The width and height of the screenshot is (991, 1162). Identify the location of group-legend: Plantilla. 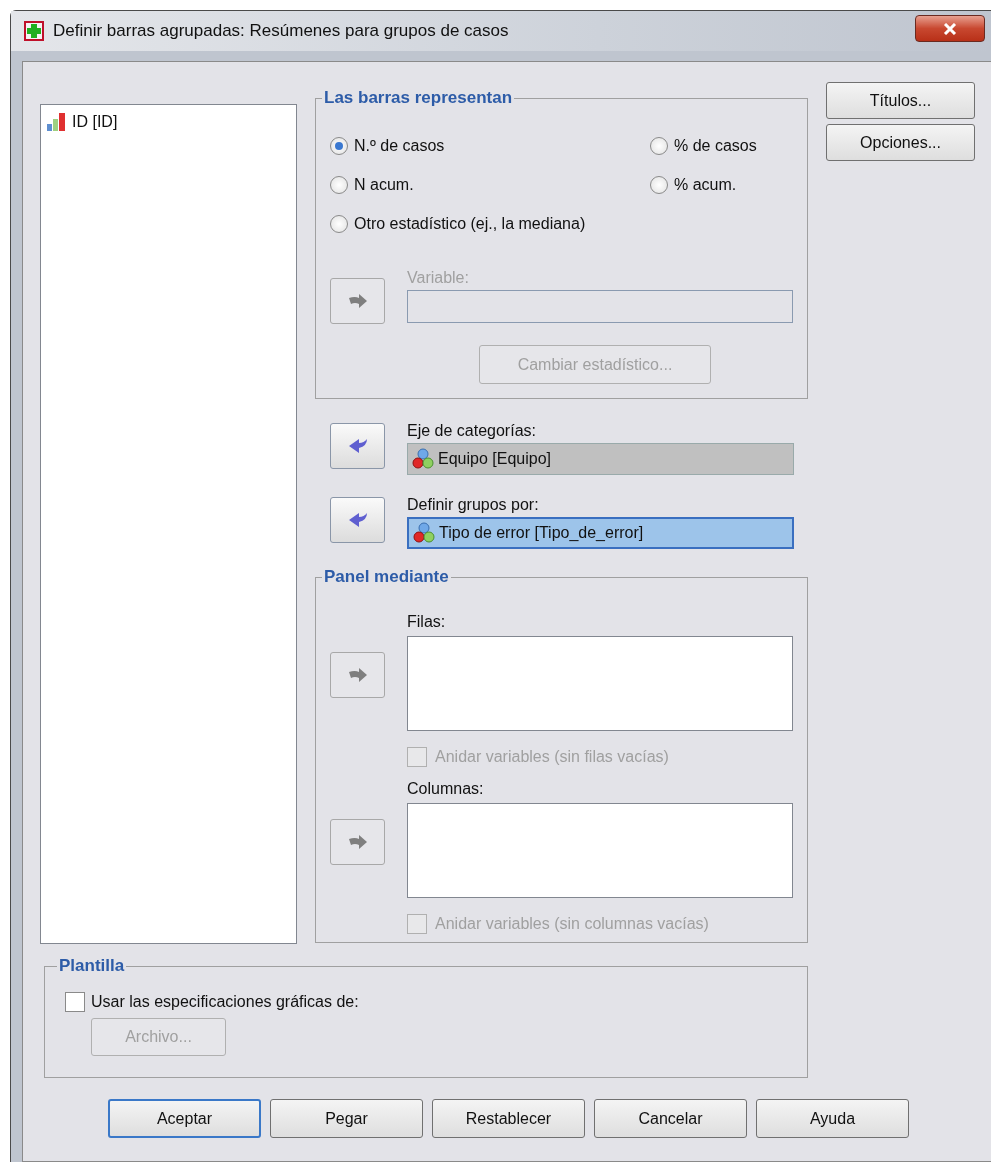
(92, 966).